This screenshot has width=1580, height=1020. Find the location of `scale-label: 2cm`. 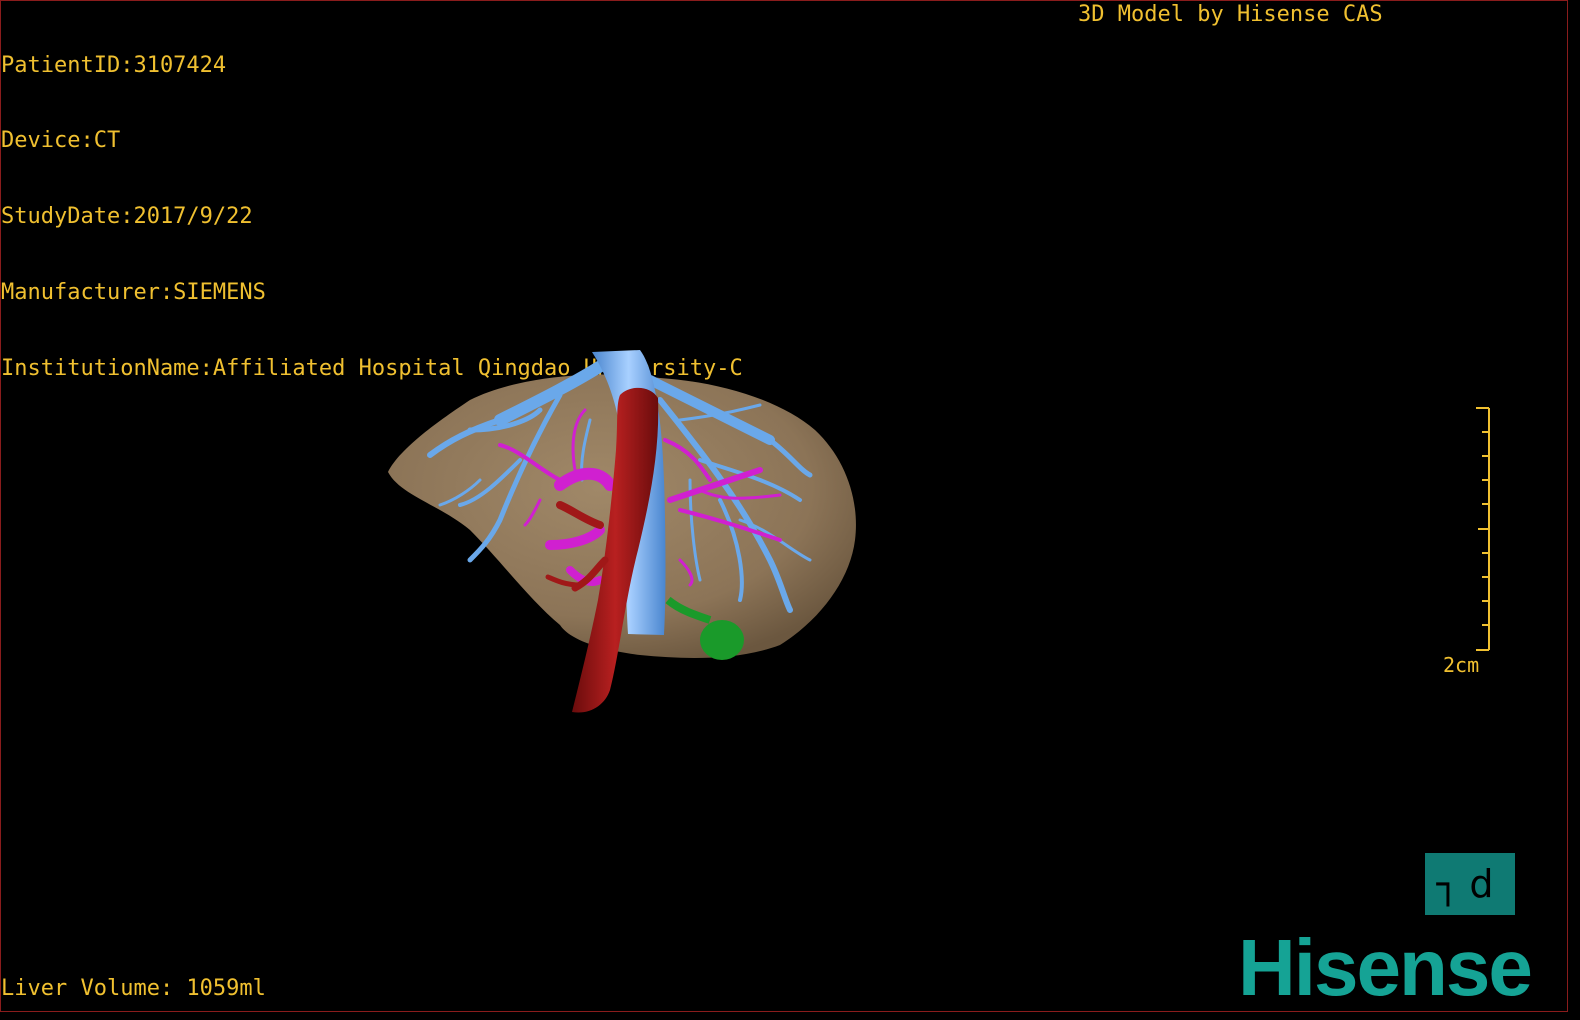

scale-label: 2cm is located at coordinates (1461, 665).